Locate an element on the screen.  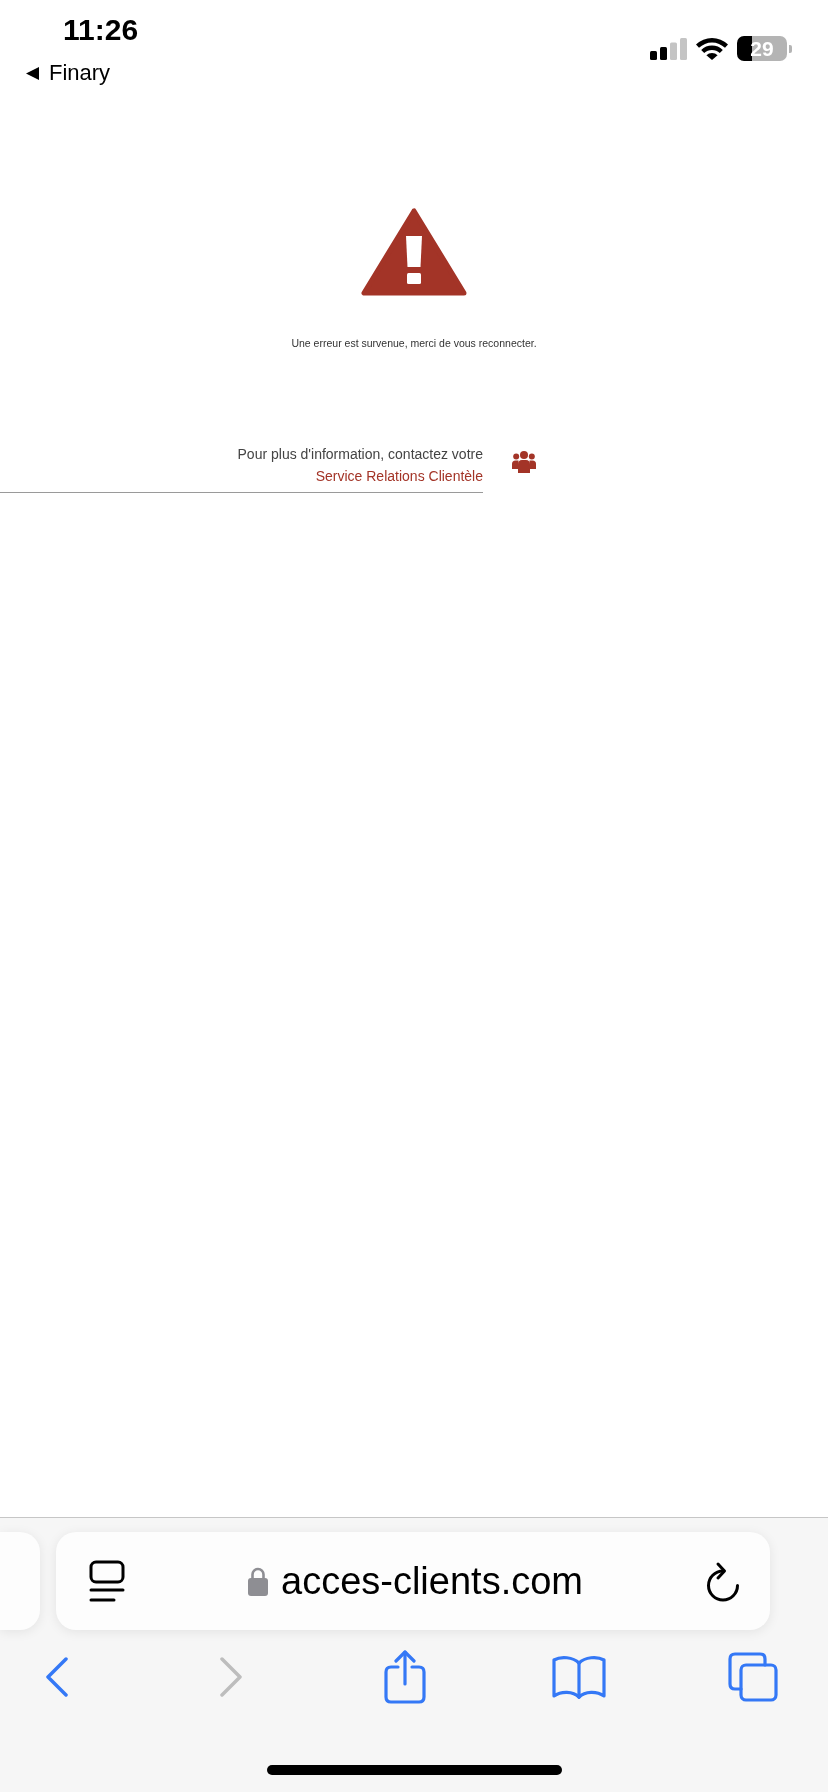
url-text: acces-clients.com is located at coordinates (432, 1581).